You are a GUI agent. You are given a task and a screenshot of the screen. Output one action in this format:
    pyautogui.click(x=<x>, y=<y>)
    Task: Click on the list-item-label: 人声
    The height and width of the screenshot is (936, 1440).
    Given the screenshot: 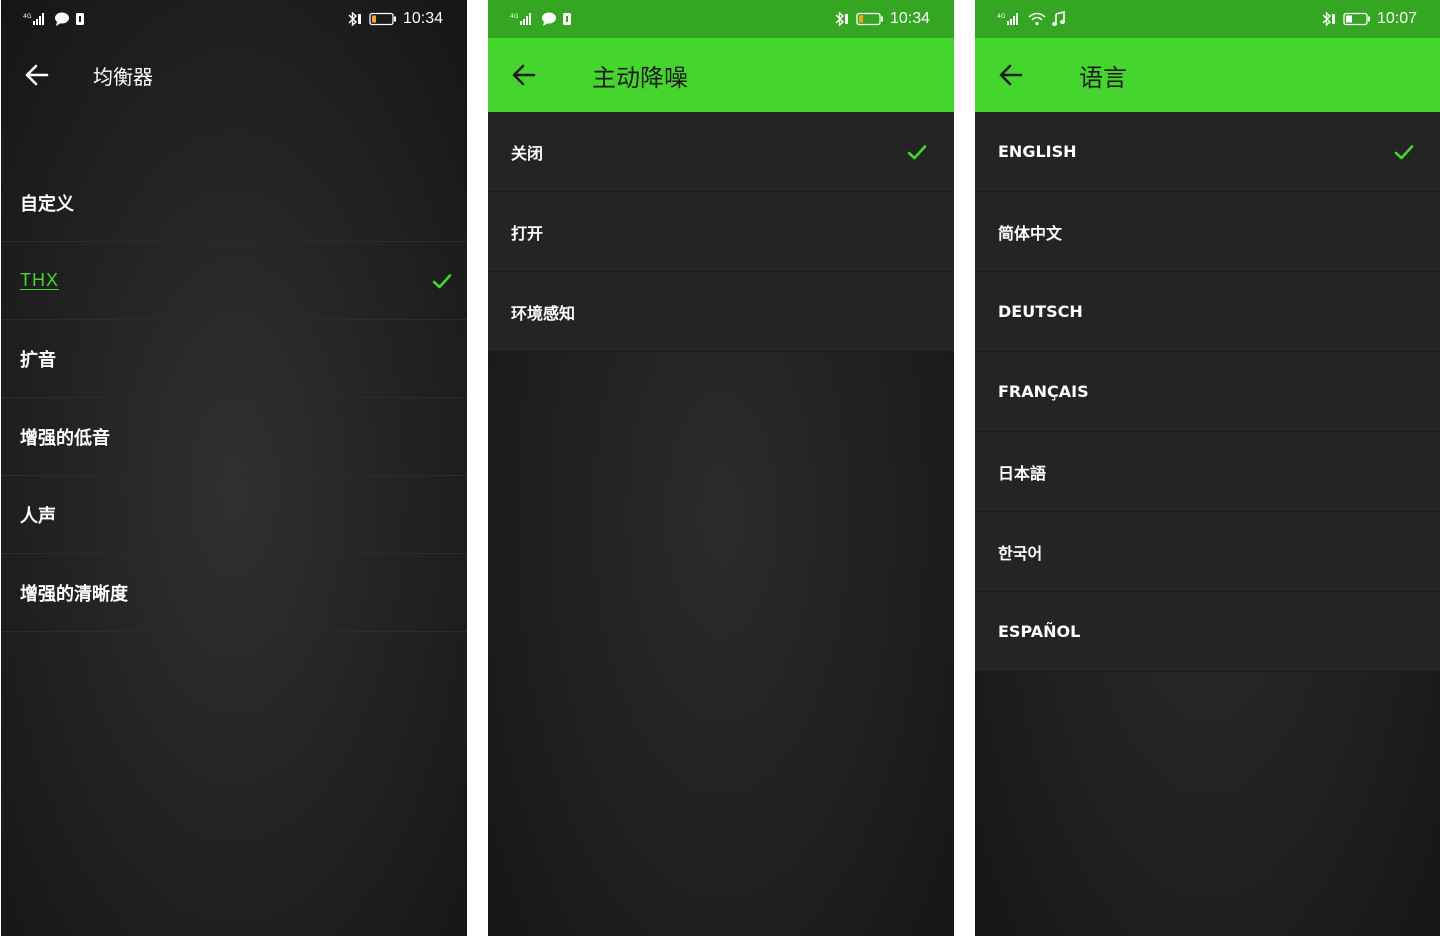 What is the action you would take?
    pyautogui.click(x=38, y=516)
    